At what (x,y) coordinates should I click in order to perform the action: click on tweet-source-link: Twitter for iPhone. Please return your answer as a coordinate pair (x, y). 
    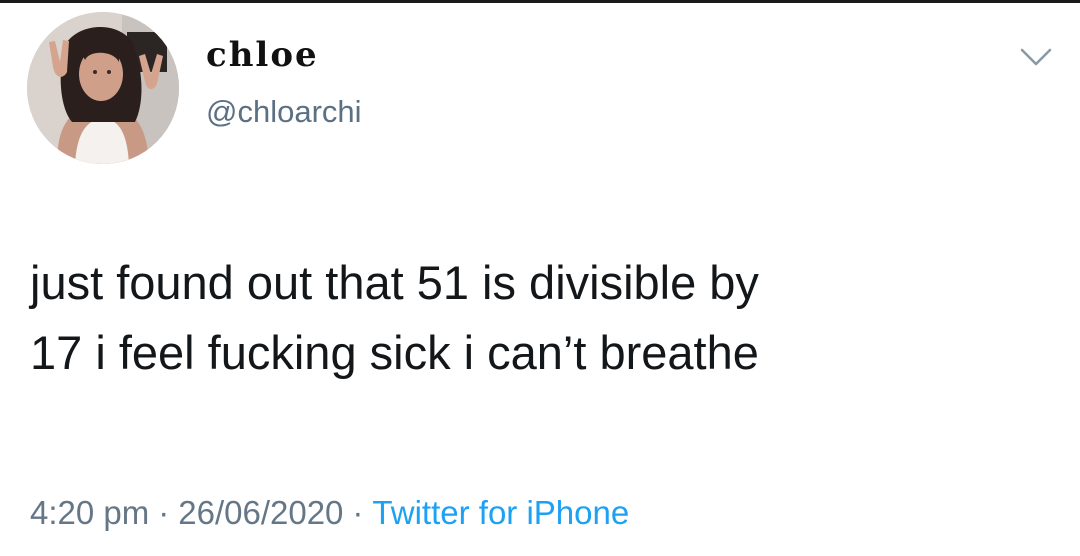
    Looking at the image, I should click on (500, 512).